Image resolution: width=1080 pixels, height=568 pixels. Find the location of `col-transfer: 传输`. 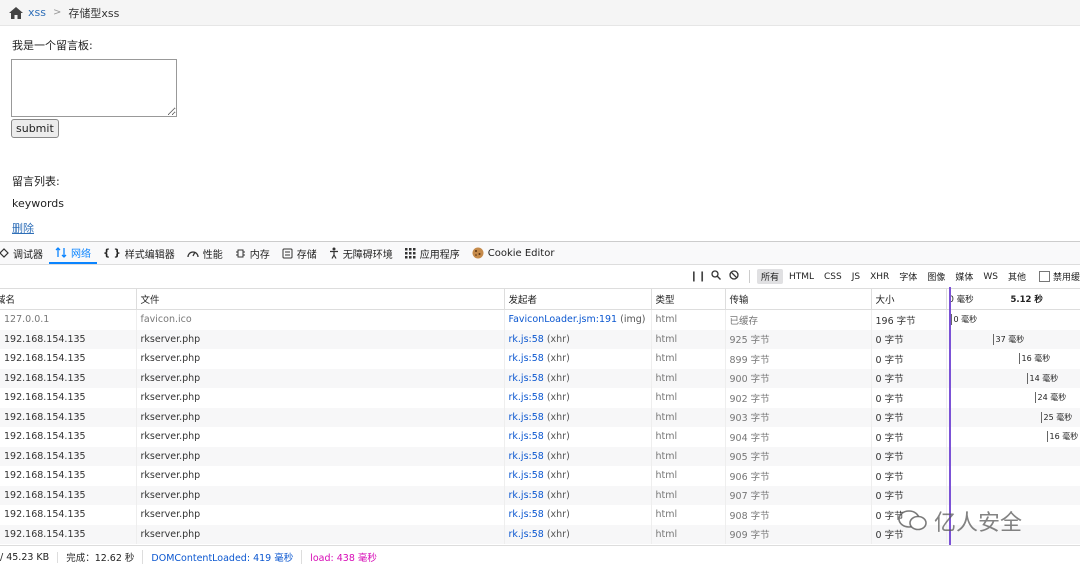

col-transfer: 传输 is located at coordinates (798, 299).